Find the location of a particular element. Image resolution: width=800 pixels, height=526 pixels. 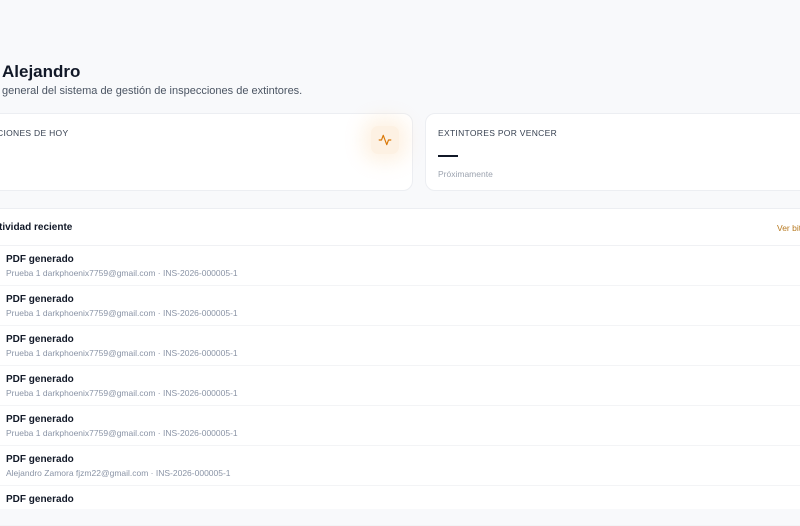

expiring-extinguishers-card: EXTINTORES POR VENCER is located at coordinates (612, 152).